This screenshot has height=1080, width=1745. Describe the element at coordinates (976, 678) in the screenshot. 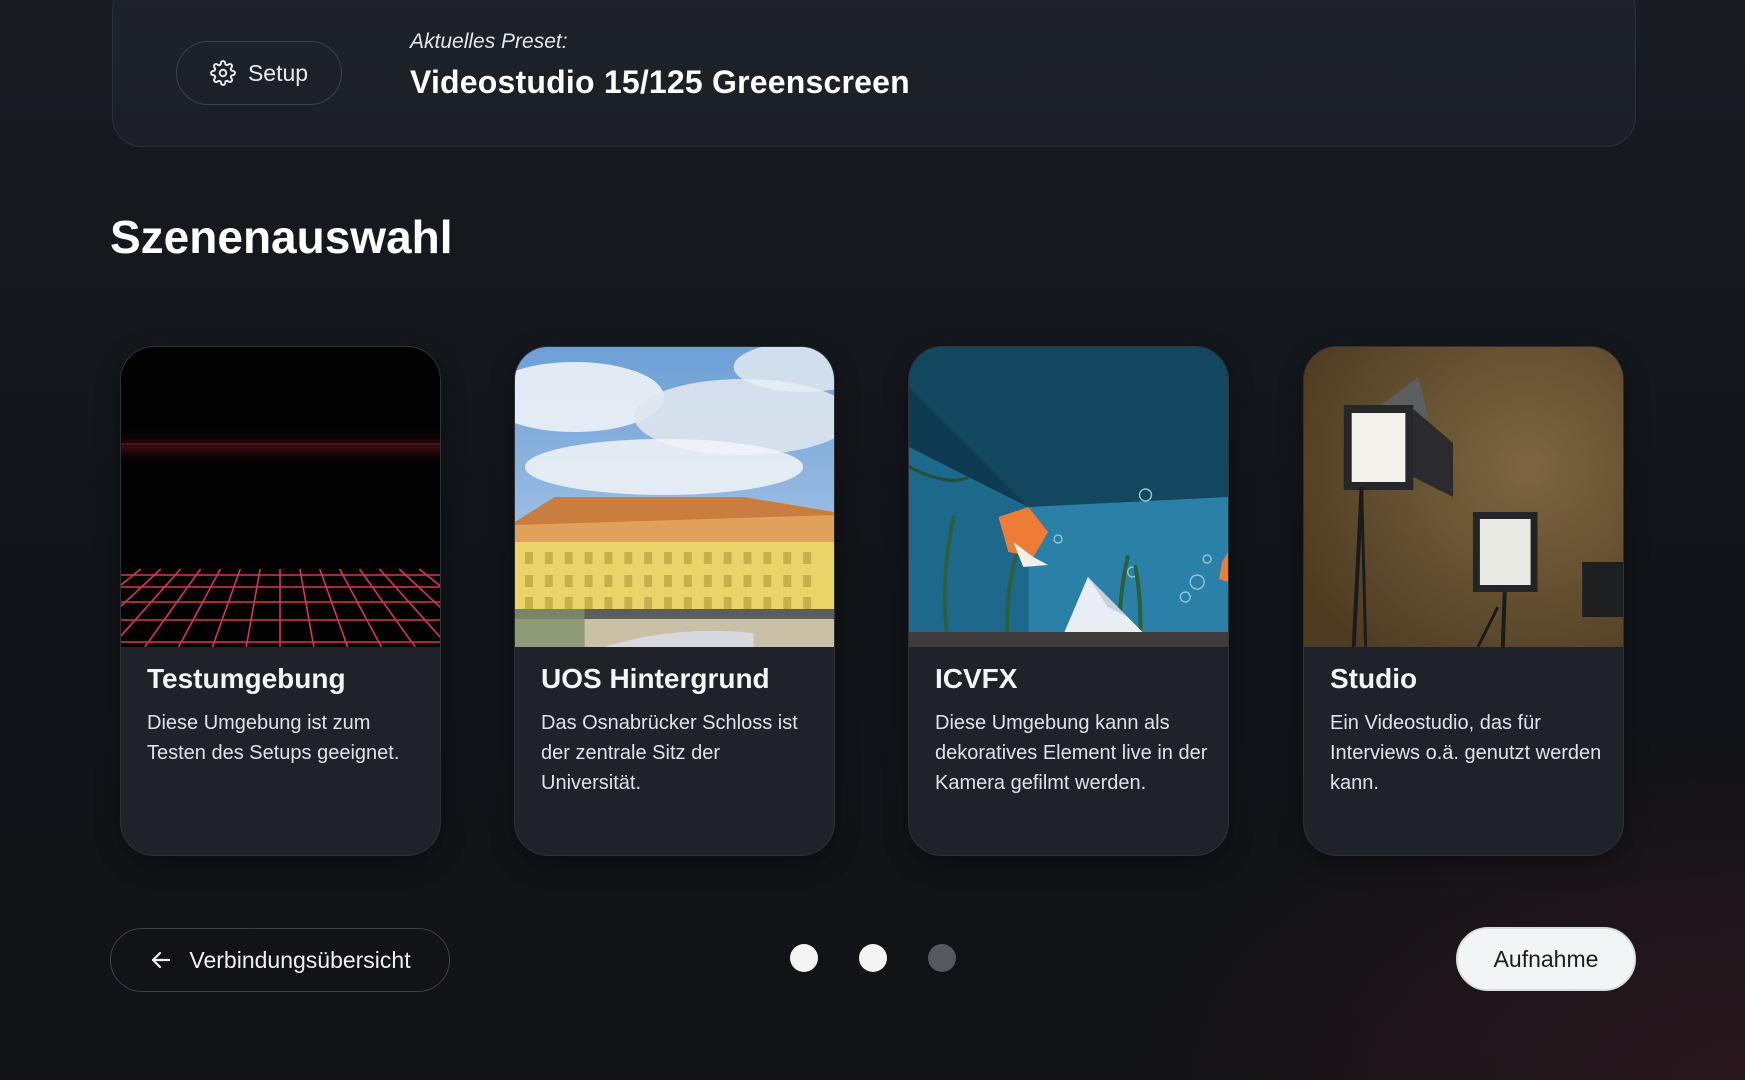

I see `scene-title: ICVFX` at that location.